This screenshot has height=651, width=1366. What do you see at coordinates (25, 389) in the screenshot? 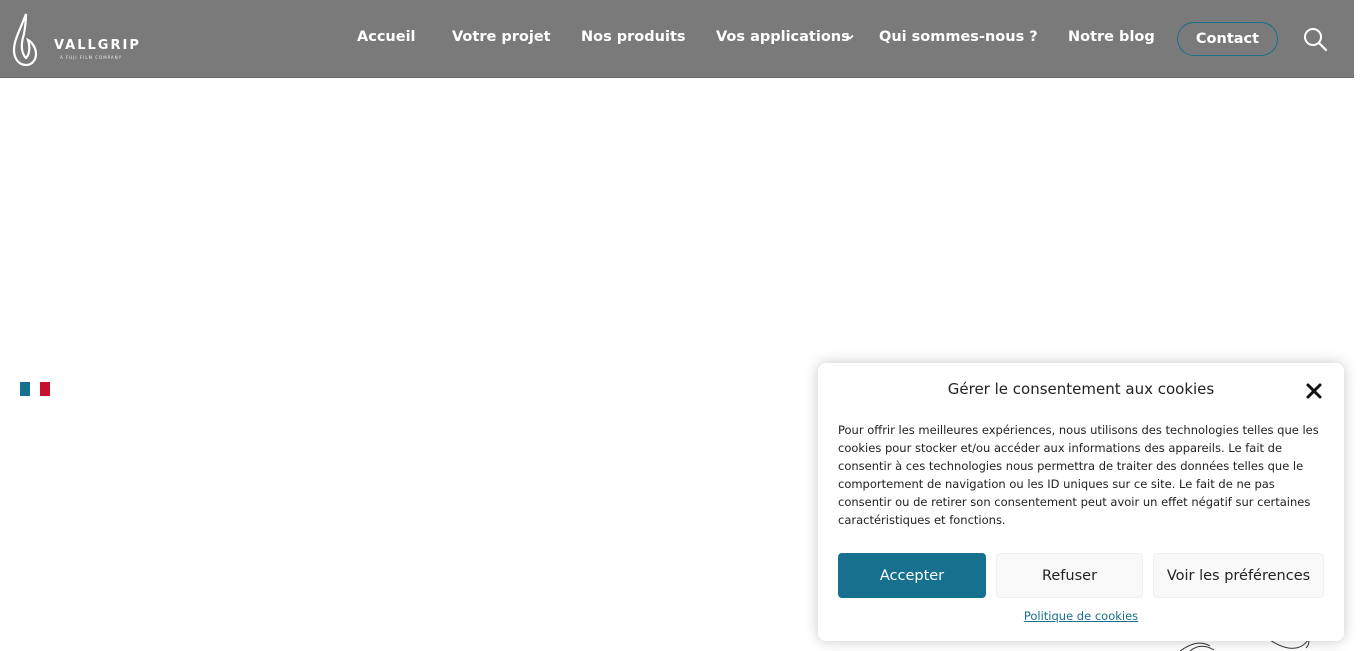
I see `flag-blue-stripe` at bounding box center [25, 389].